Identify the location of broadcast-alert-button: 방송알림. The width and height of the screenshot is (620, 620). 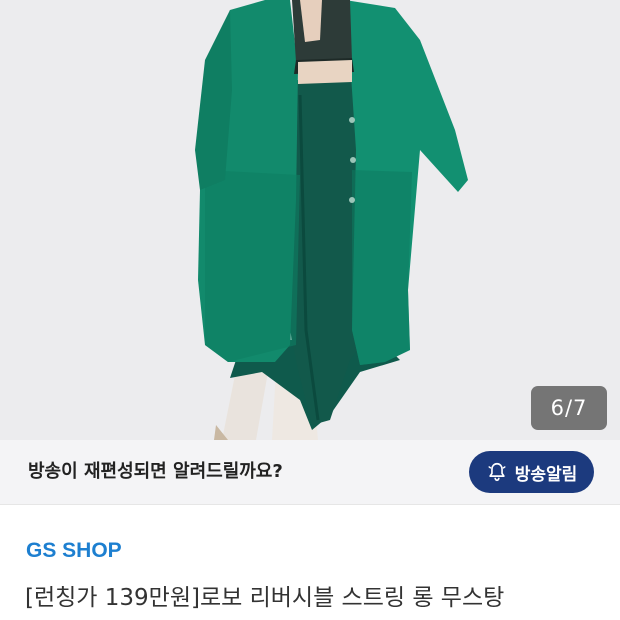
(531, 472).